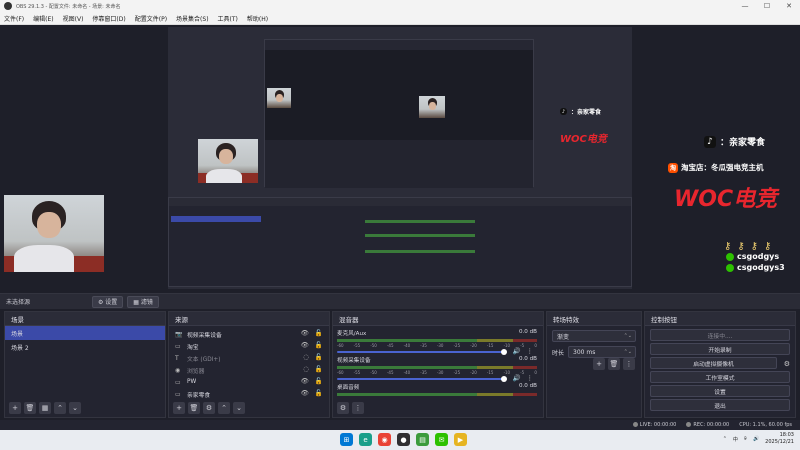  Describe the element at coordinates (85, 333) in the screenshot. I see `scene-item: 场景` at that location.